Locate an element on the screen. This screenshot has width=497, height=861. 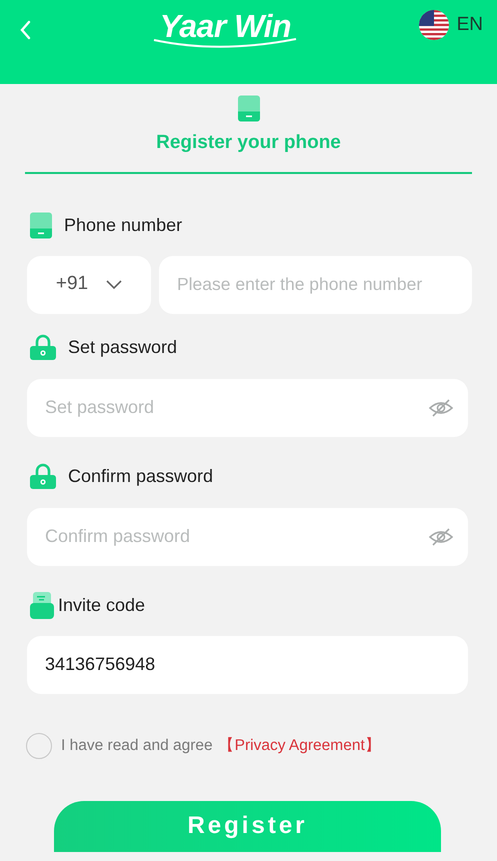
field-label: Confirm password is located at coordinates (141, 476).